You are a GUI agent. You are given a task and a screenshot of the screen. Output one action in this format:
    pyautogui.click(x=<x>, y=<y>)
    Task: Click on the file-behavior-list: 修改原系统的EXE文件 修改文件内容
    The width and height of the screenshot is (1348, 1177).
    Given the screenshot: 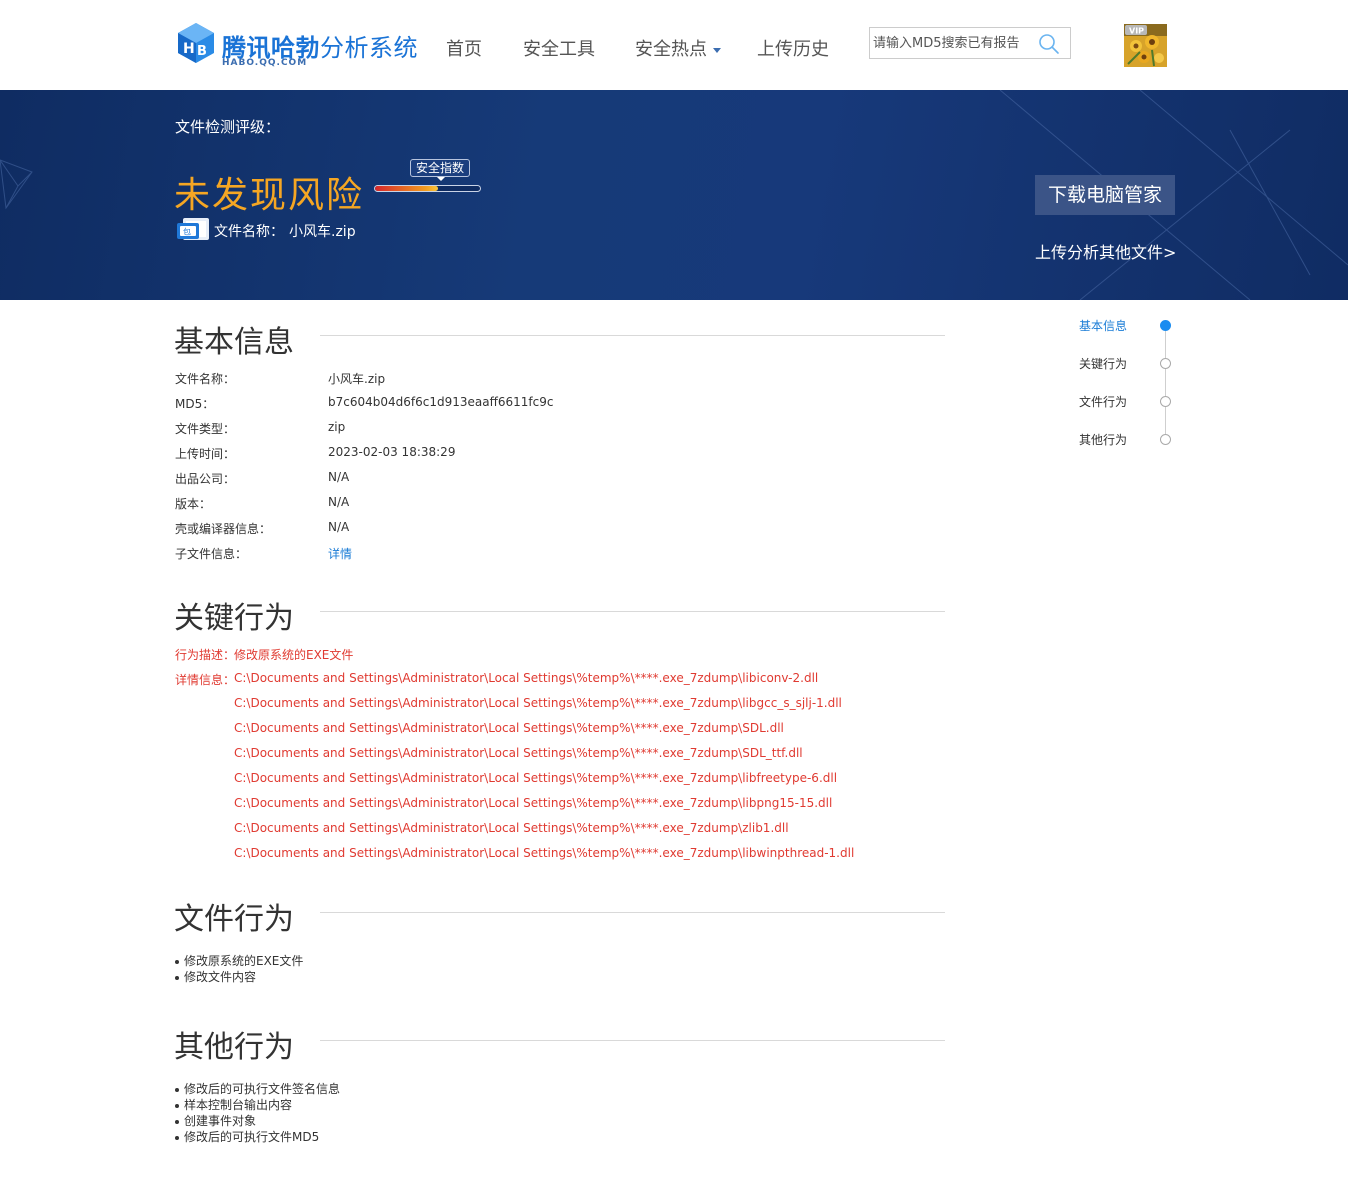 What is the action you would take?
    pyautogui.click(x=239, y=969)
    